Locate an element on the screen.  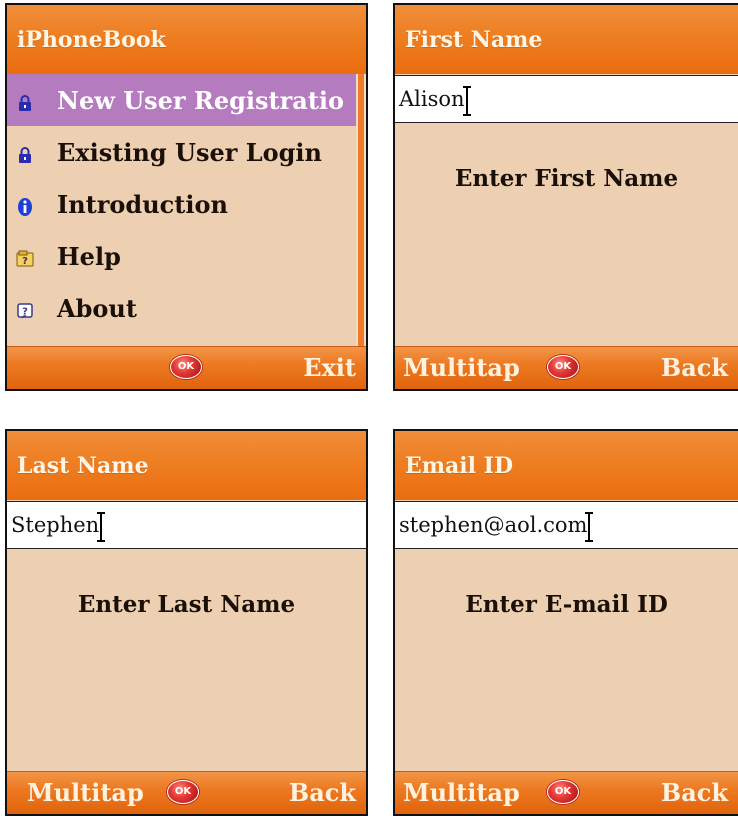
screen-title: First Name is located at coordinates (566, 39).